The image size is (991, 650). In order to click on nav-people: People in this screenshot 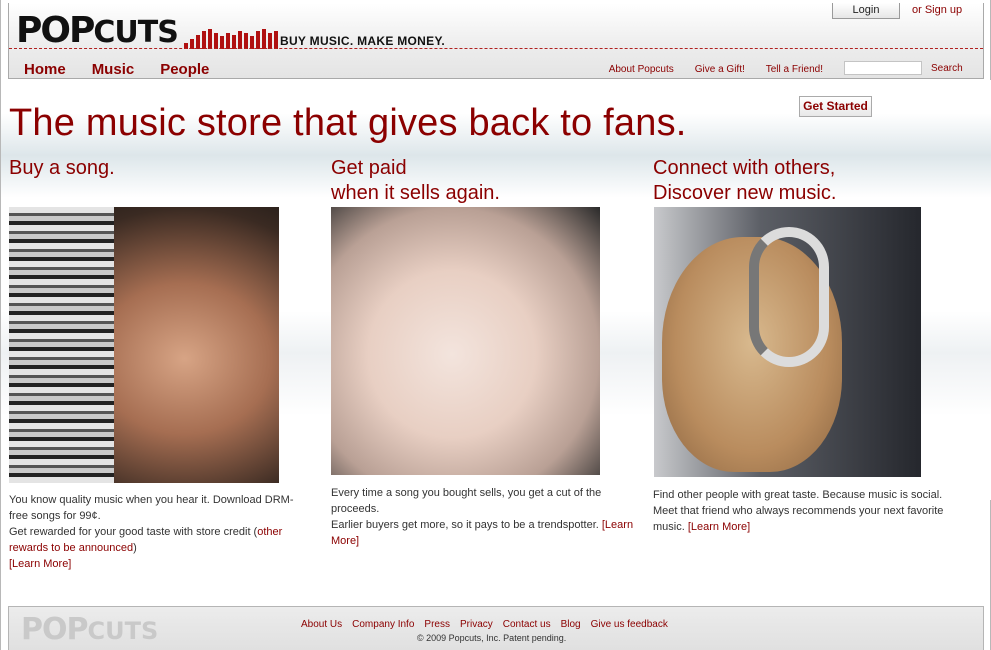, I will do `click(184, 69)`.